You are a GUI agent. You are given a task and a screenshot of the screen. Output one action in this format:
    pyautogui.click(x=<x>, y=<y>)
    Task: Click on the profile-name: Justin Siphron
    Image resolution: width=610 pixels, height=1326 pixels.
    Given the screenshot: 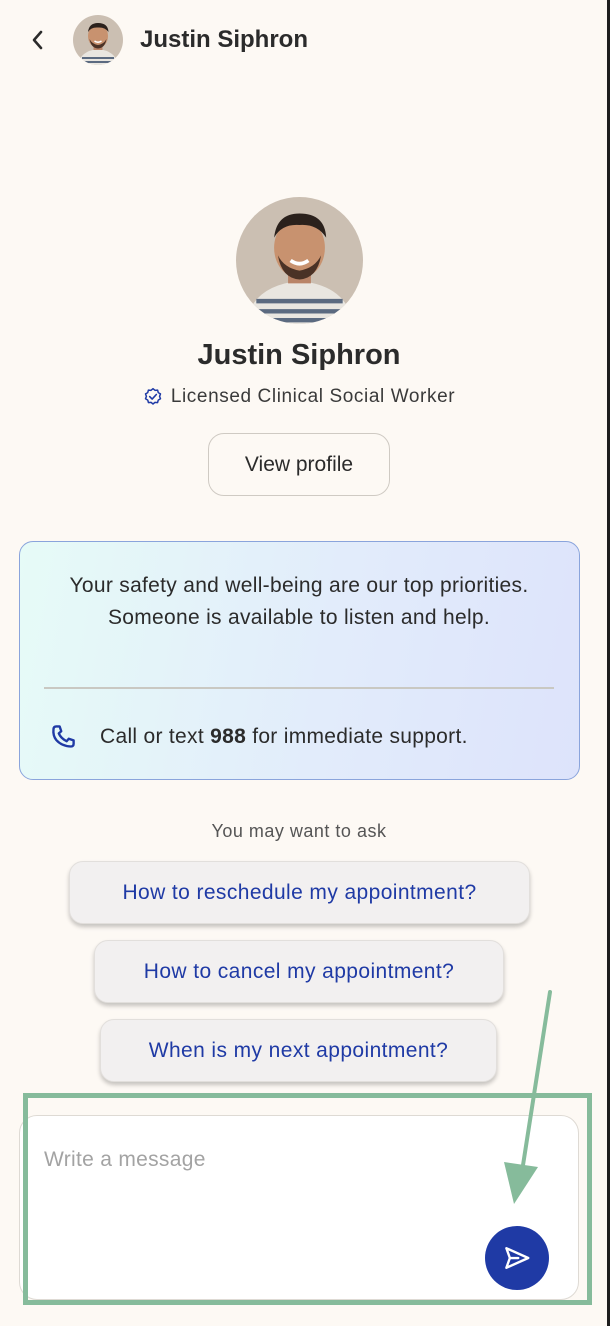 What is the action you would take?
    pyautogui.click(x=299, y=355)
    